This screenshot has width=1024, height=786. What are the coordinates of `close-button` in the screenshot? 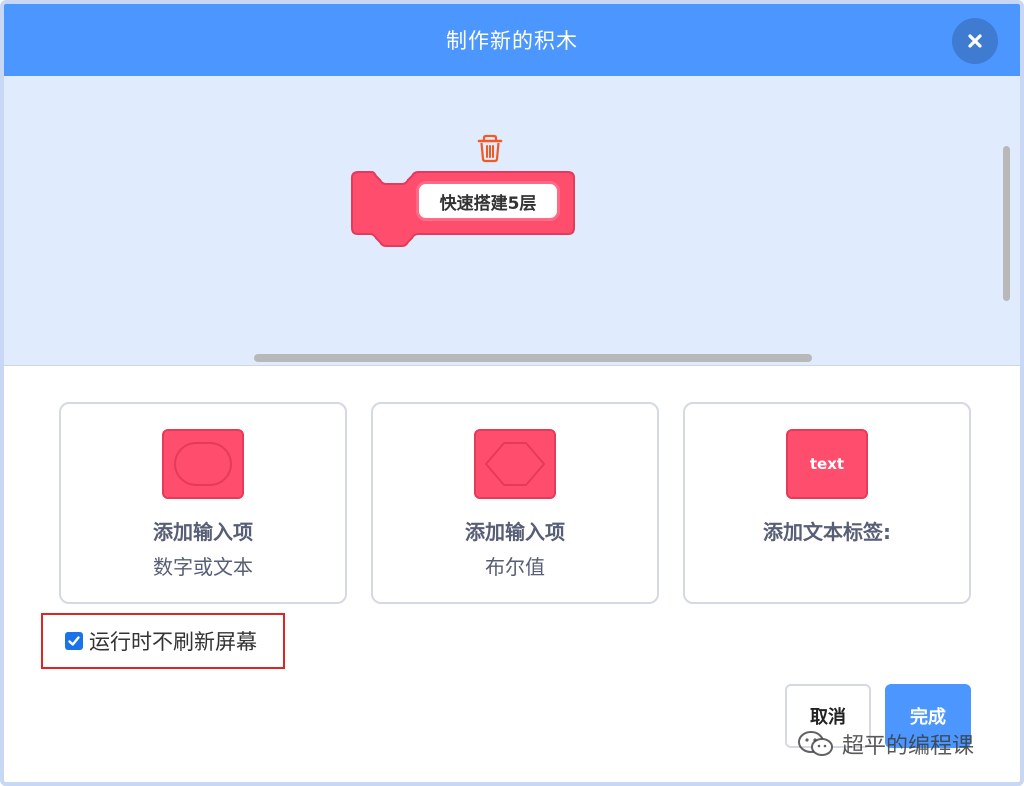 It's located at (975, 41).